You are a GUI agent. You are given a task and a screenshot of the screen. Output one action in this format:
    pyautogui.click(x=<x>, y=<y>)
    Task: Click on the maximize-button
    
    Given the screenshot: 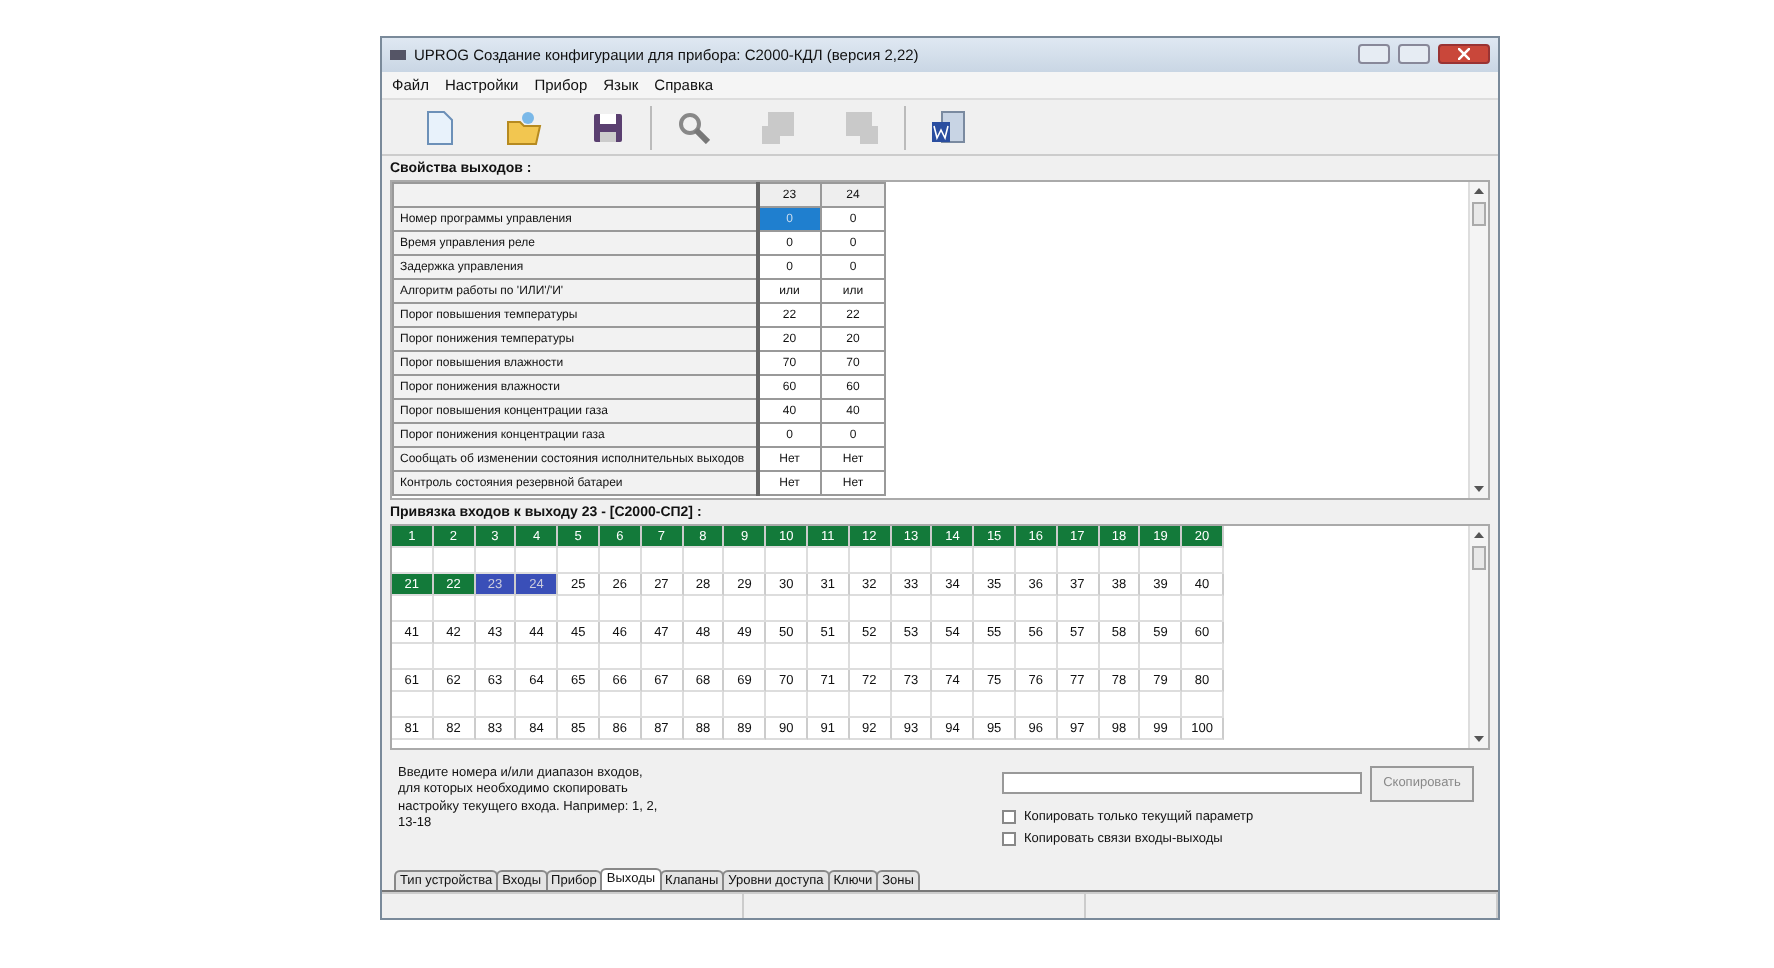 What is the action you would take?
    pyautogui.click(x=1414, y=54)
    